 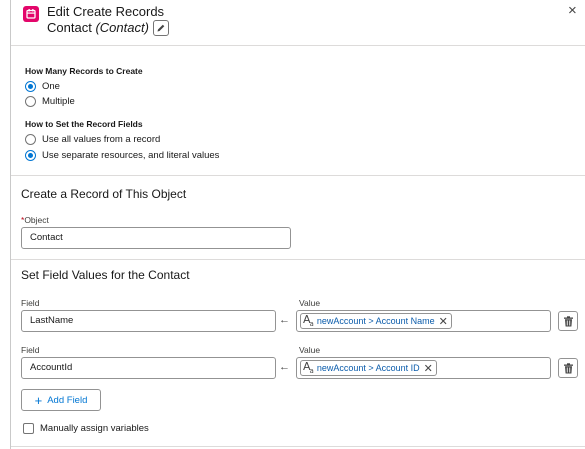 I want to click on field-input: LastName, so click(x=148, y=321).